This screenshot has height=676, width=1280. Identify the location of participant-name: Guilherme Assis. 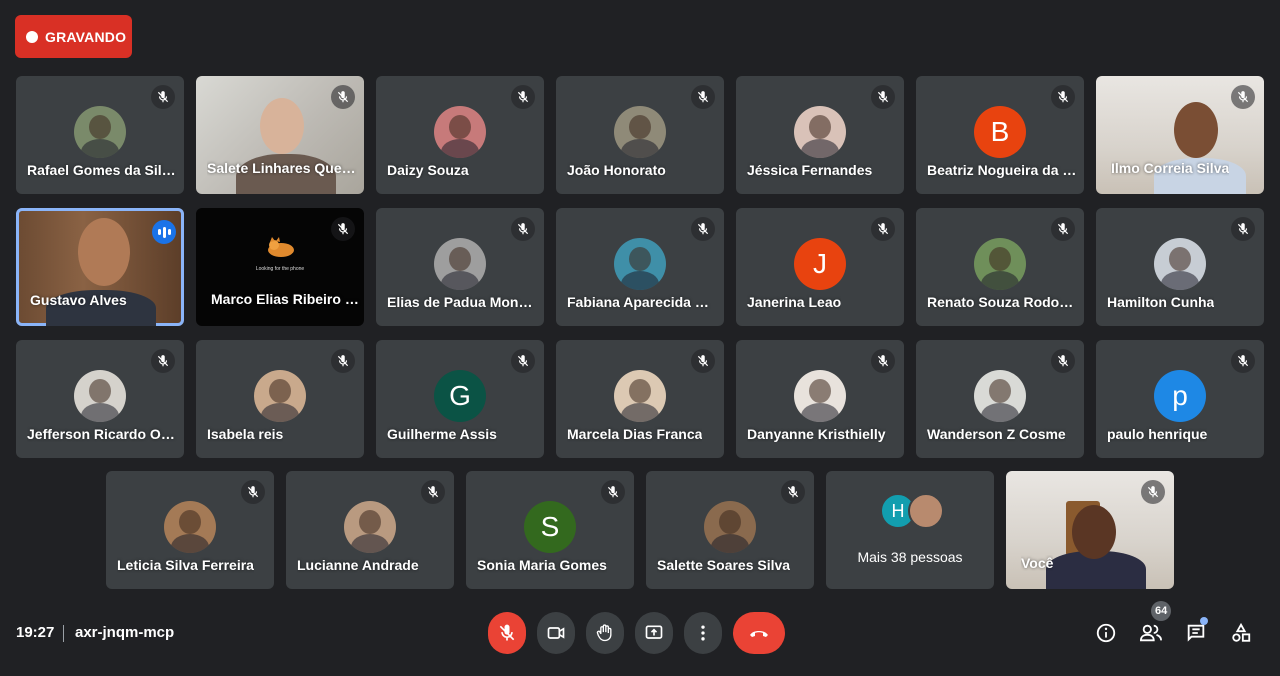
(442, 434).